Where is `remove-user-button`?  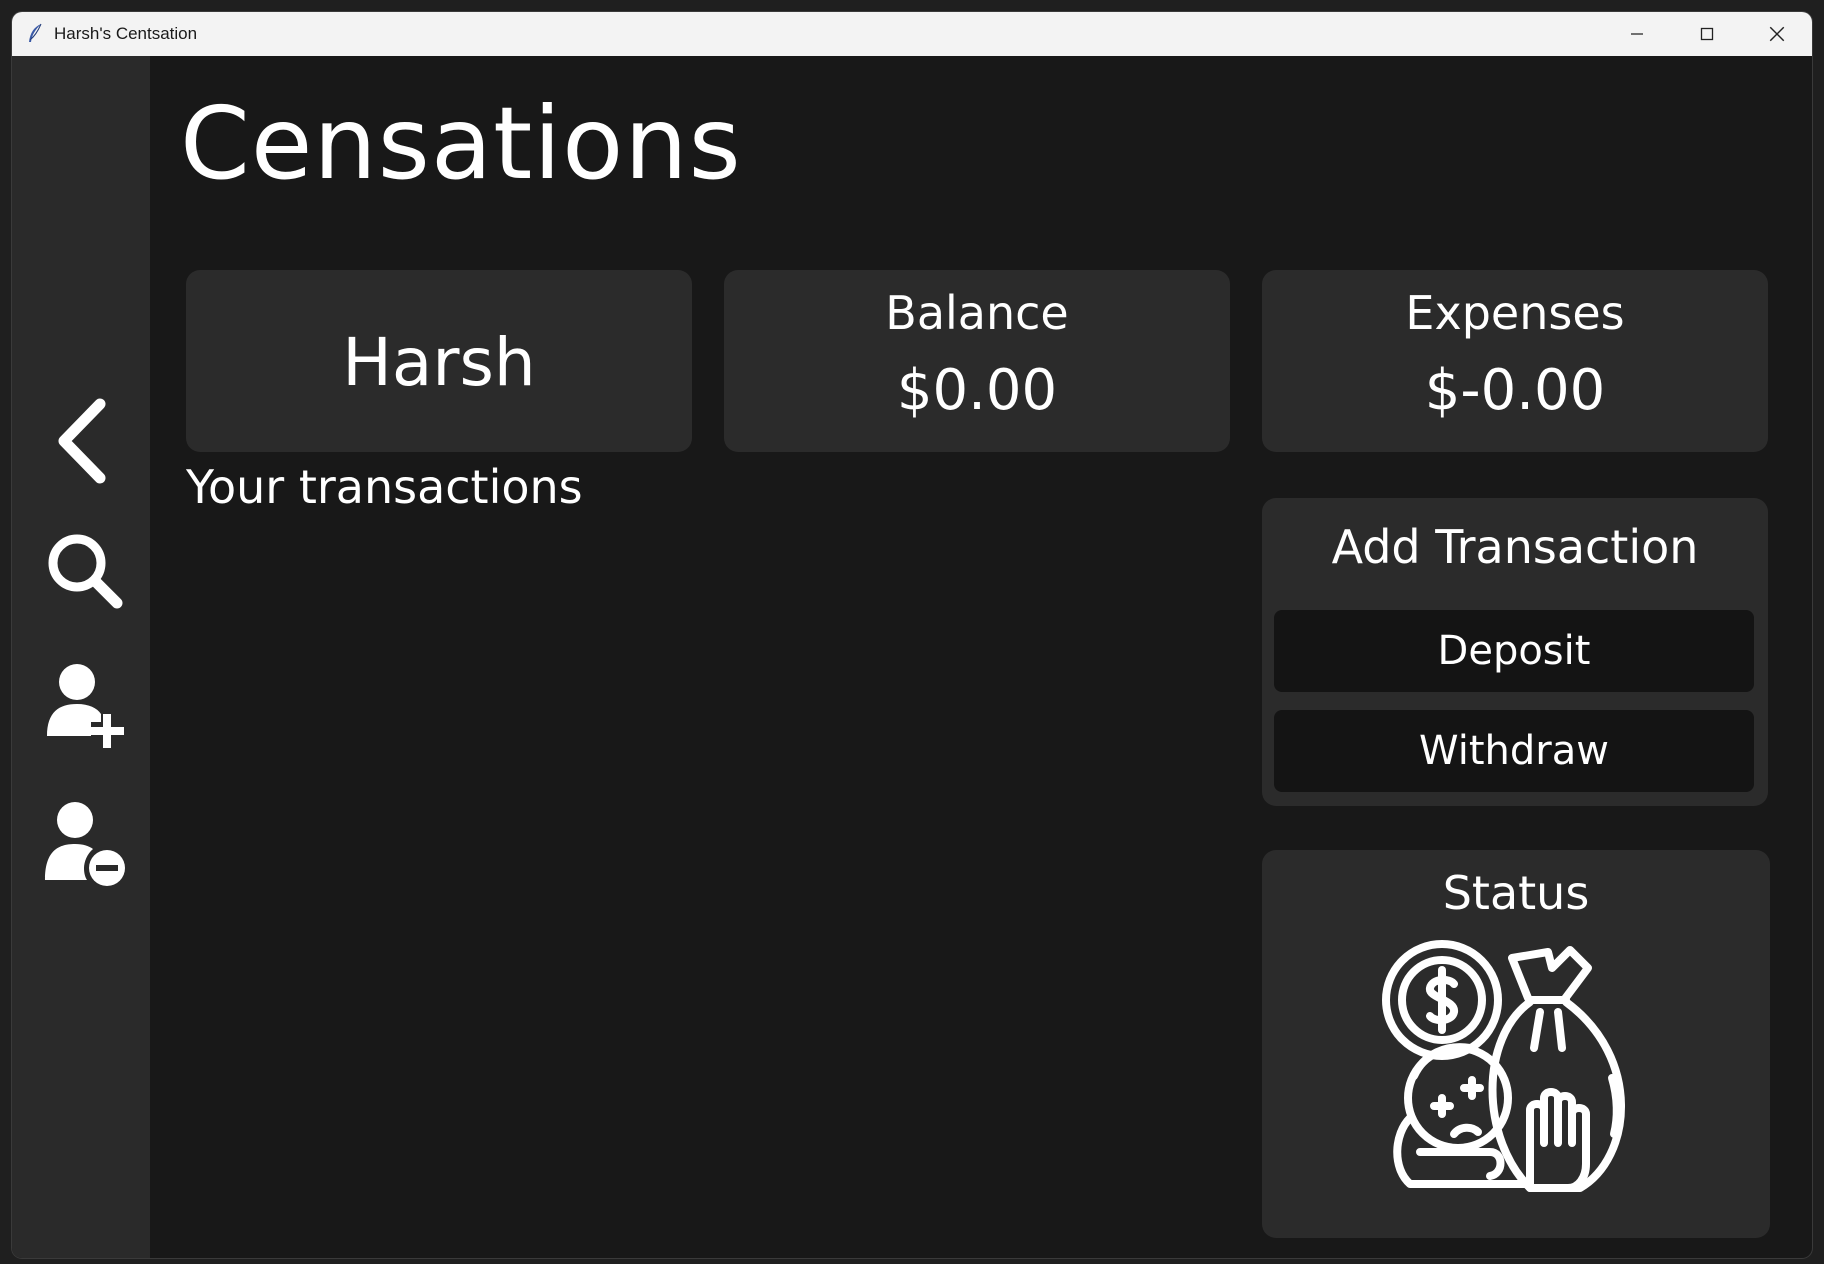
remove-user-button is located at coordinates (85, 845).